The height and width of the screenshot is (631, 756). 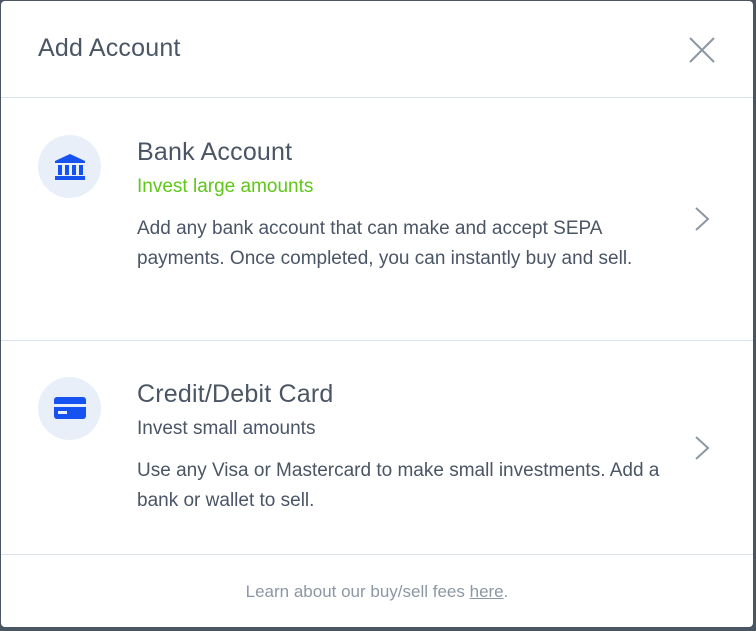 I want to click on modal-footer: Learn about our buy/sell fees here., so click(x=377, y=591).